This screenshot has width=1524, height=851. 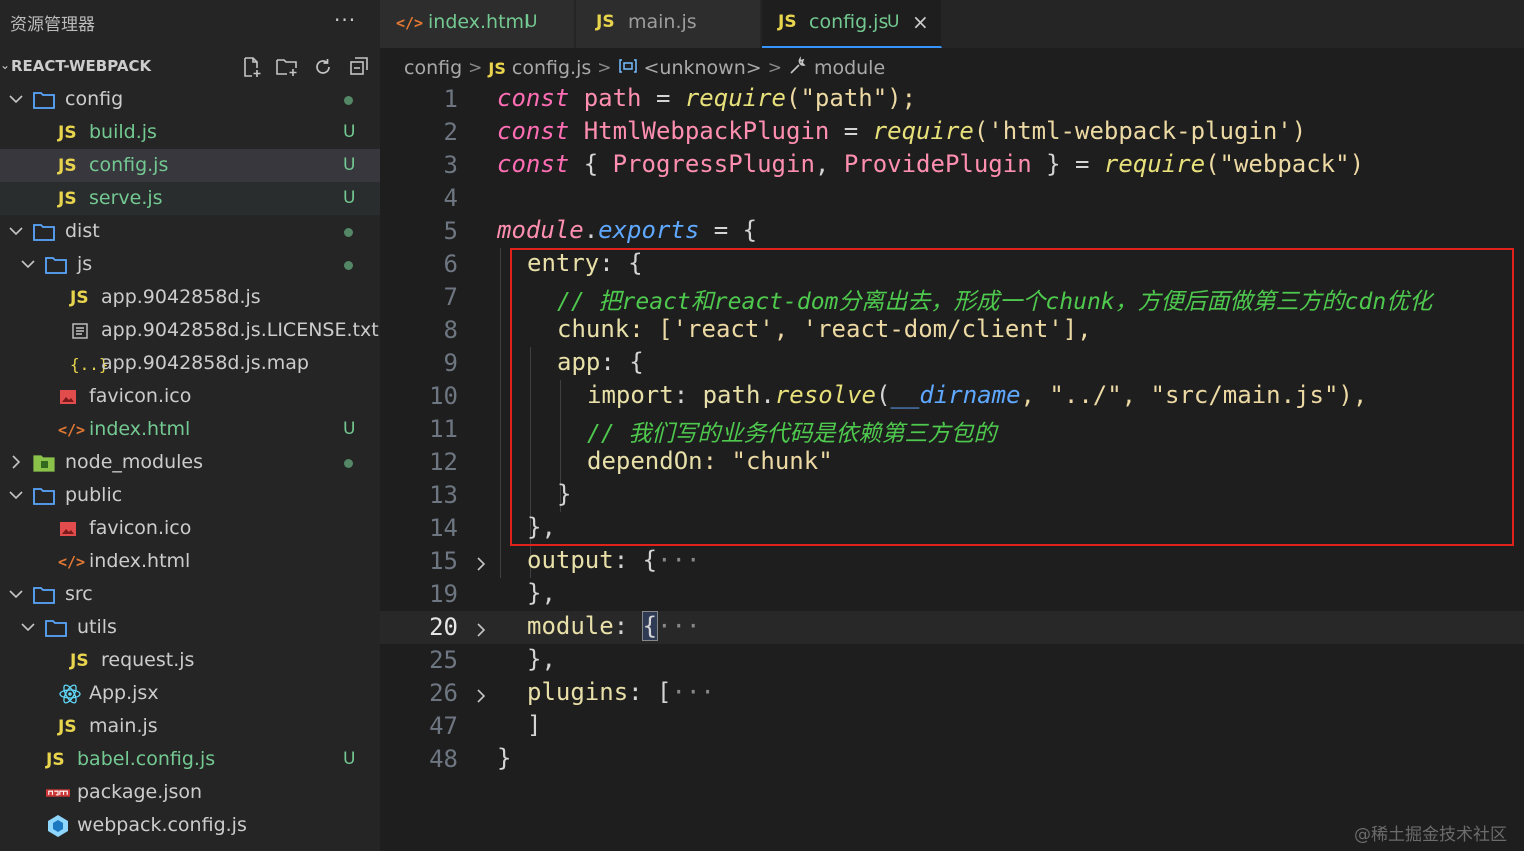 What do you see at coordinates (190, 594) in the screenshot?
I see `tree-folder: src` at bounding box center [190, 594].